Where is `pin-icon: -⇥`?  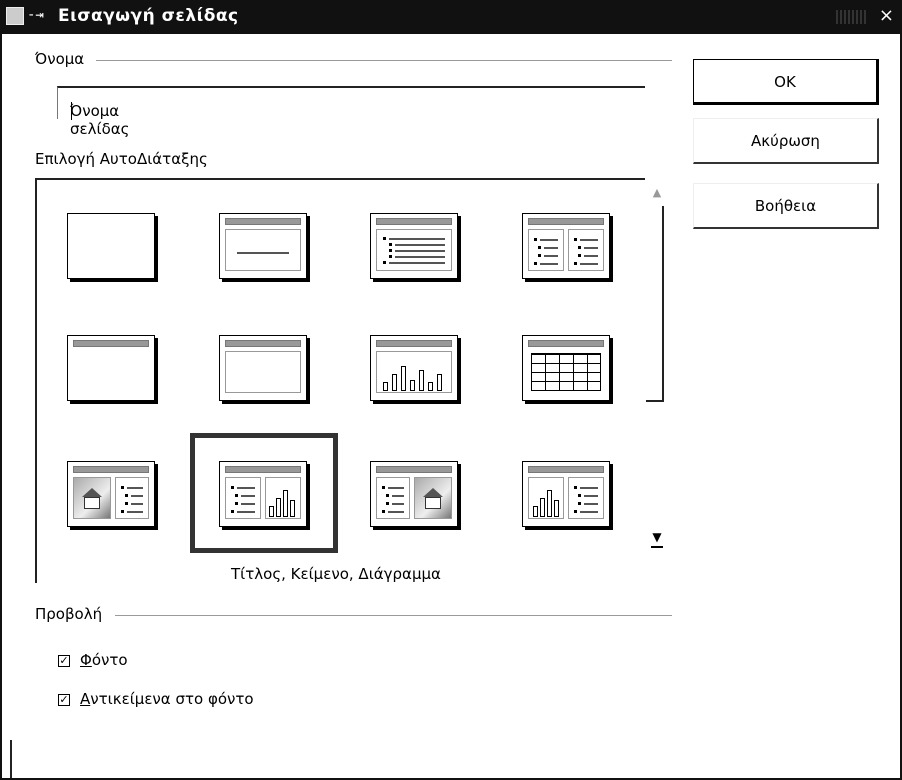
pin-icon: -⇥ is located at coordinates (35, 15).